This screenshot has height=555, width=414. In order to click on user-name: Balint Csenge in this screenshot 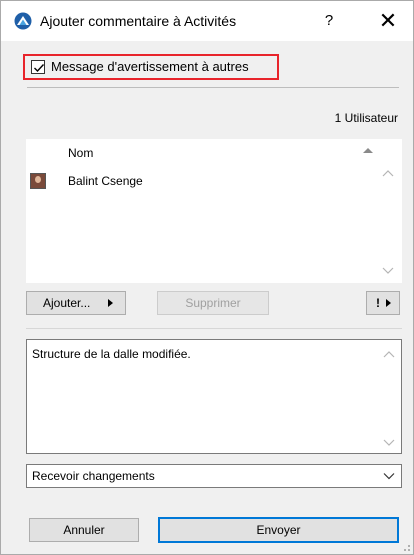, I will do `click(105, 181)`.